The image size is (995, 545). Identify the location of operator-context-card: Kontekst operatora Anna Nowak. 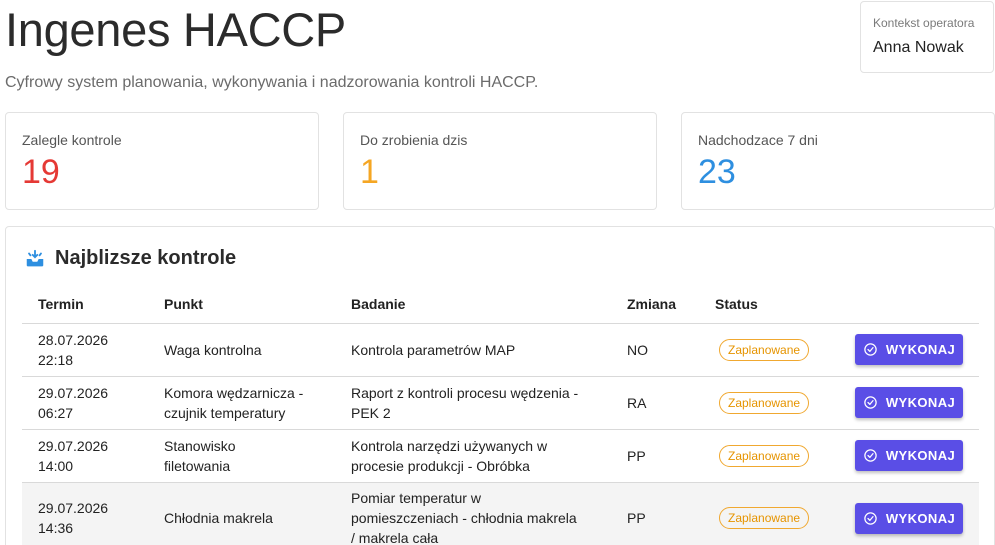
(927, 37).